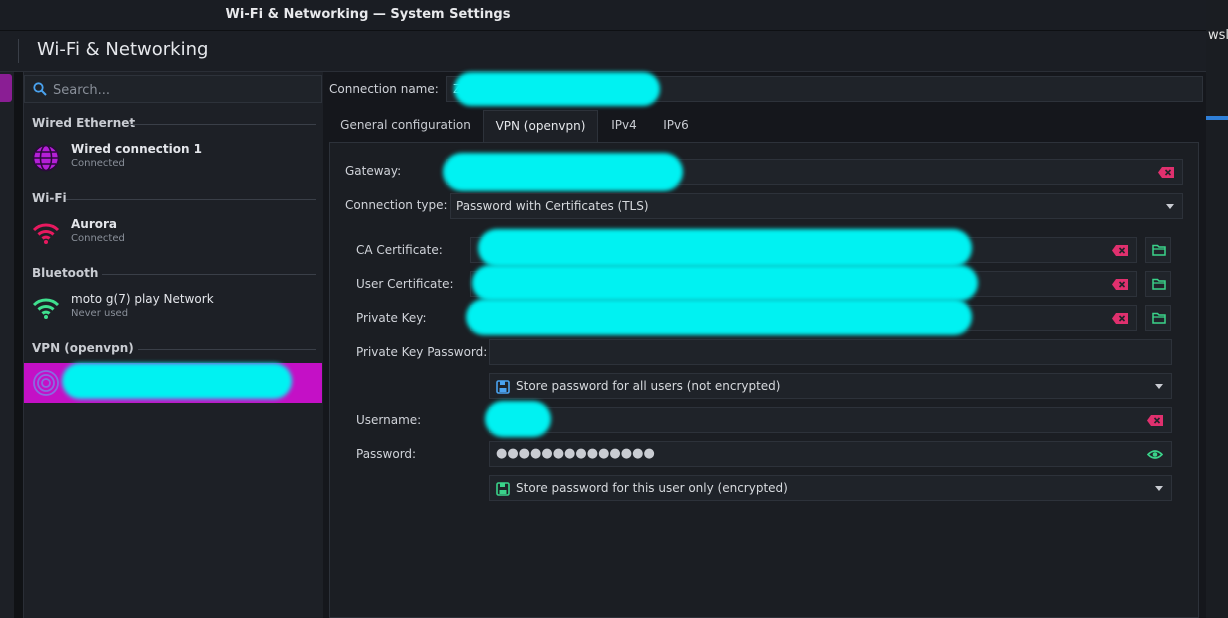 This screenshot has width=1228, height=618. What do you see at coordinates (386, 454) in the screenshot?
I see `password-label: Password:` at bounding box center [386, 454].